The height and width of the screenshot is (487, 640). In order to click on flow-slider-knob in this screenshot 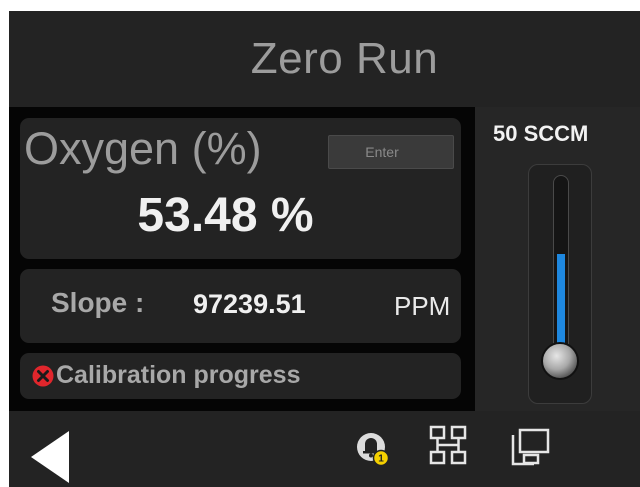, I will do `click(560, 361)`.